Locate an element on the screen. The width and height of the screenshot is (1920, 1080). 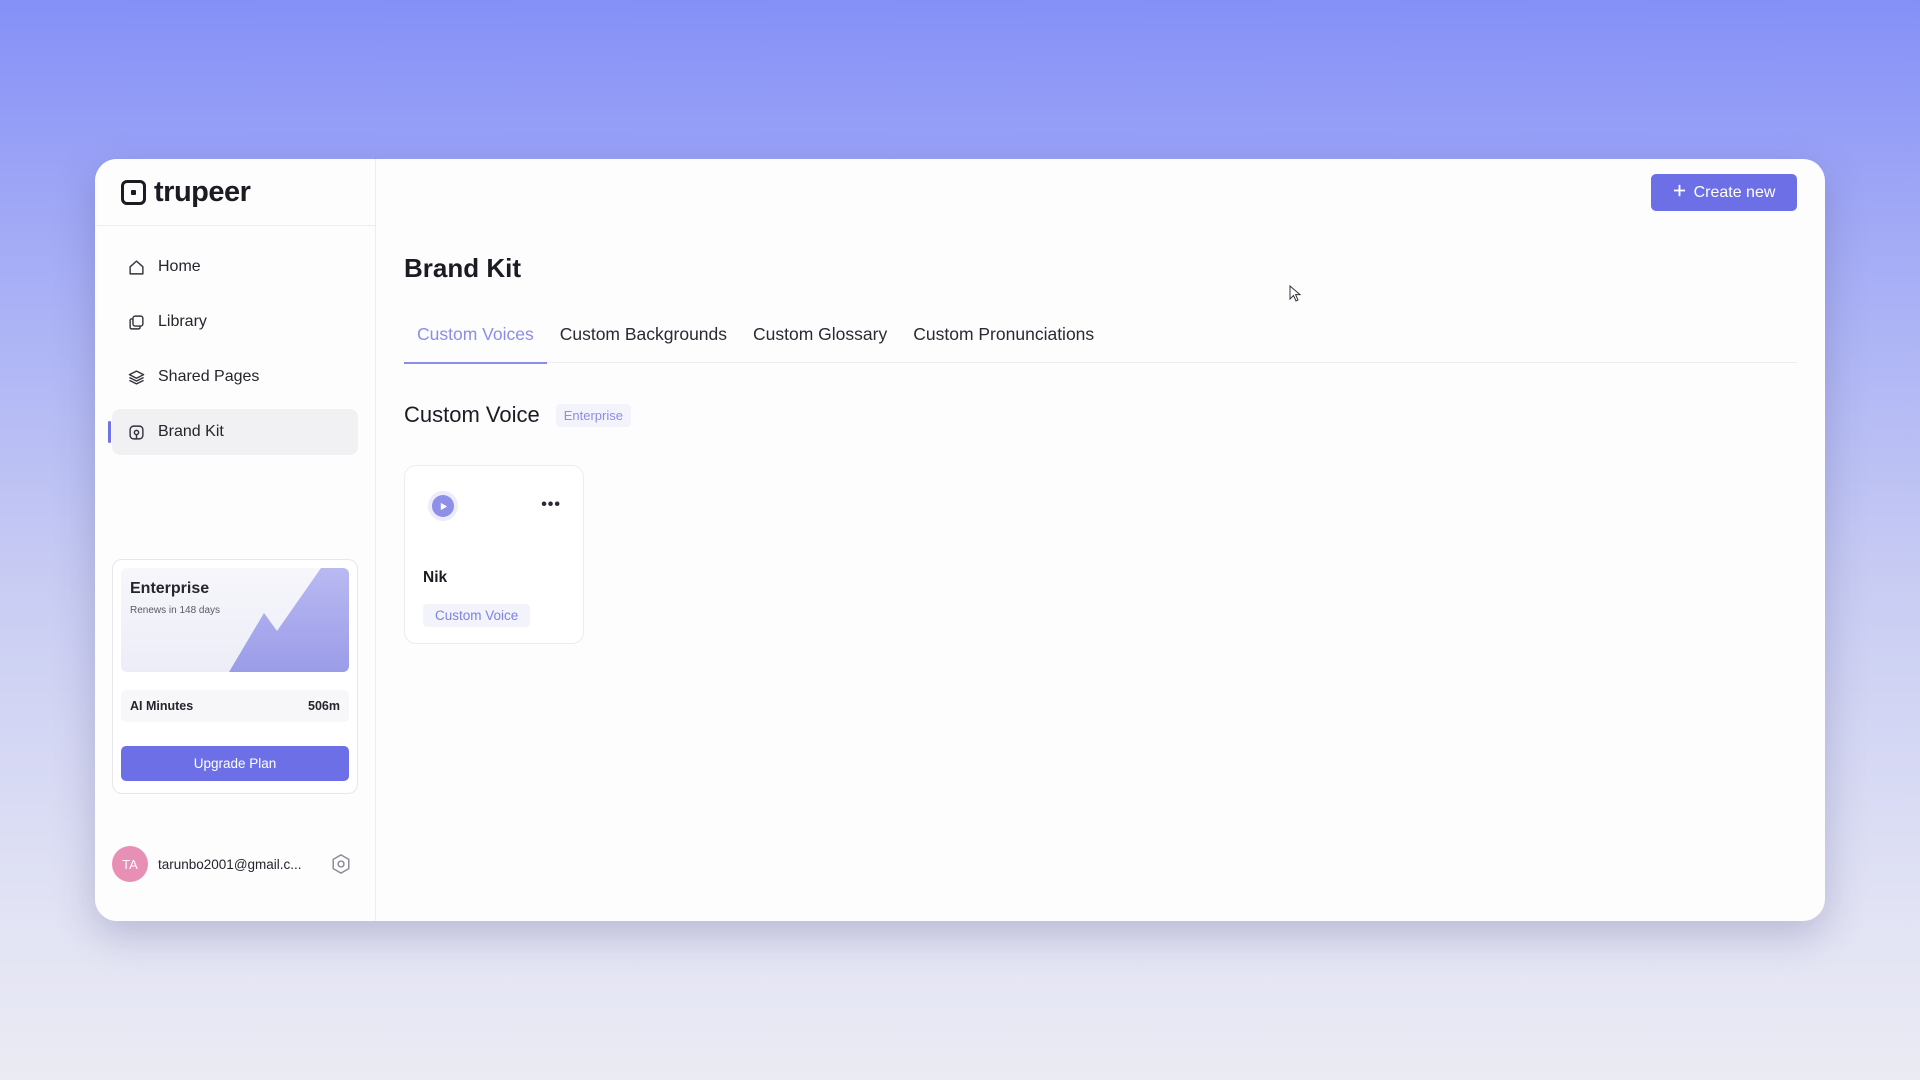
trupeer-logo-icon is located at coordinates (133, 192).